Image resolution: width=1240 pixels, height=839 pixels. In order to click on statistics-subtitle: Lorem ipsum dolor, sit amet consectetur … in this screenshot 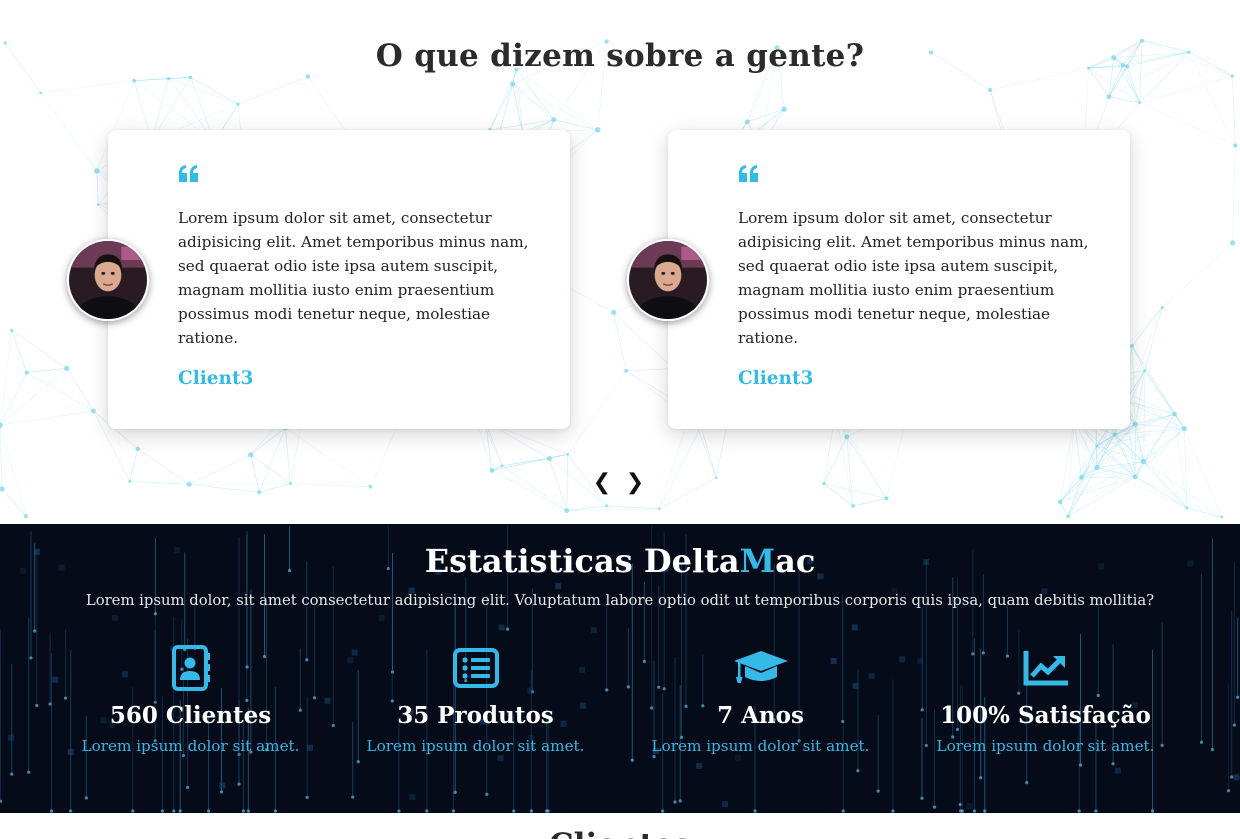, I will do `click(620, 600)`.